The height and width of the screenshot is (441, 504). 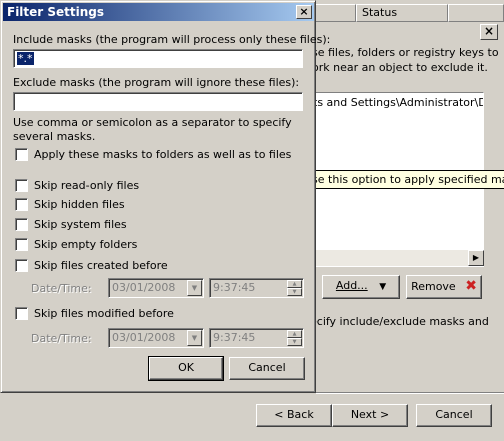 What do you see at coordinates (158, 12) in the screenshot?
I see `dialog-titlebar: Filter Settings ×` at bounding box center [158, 12].